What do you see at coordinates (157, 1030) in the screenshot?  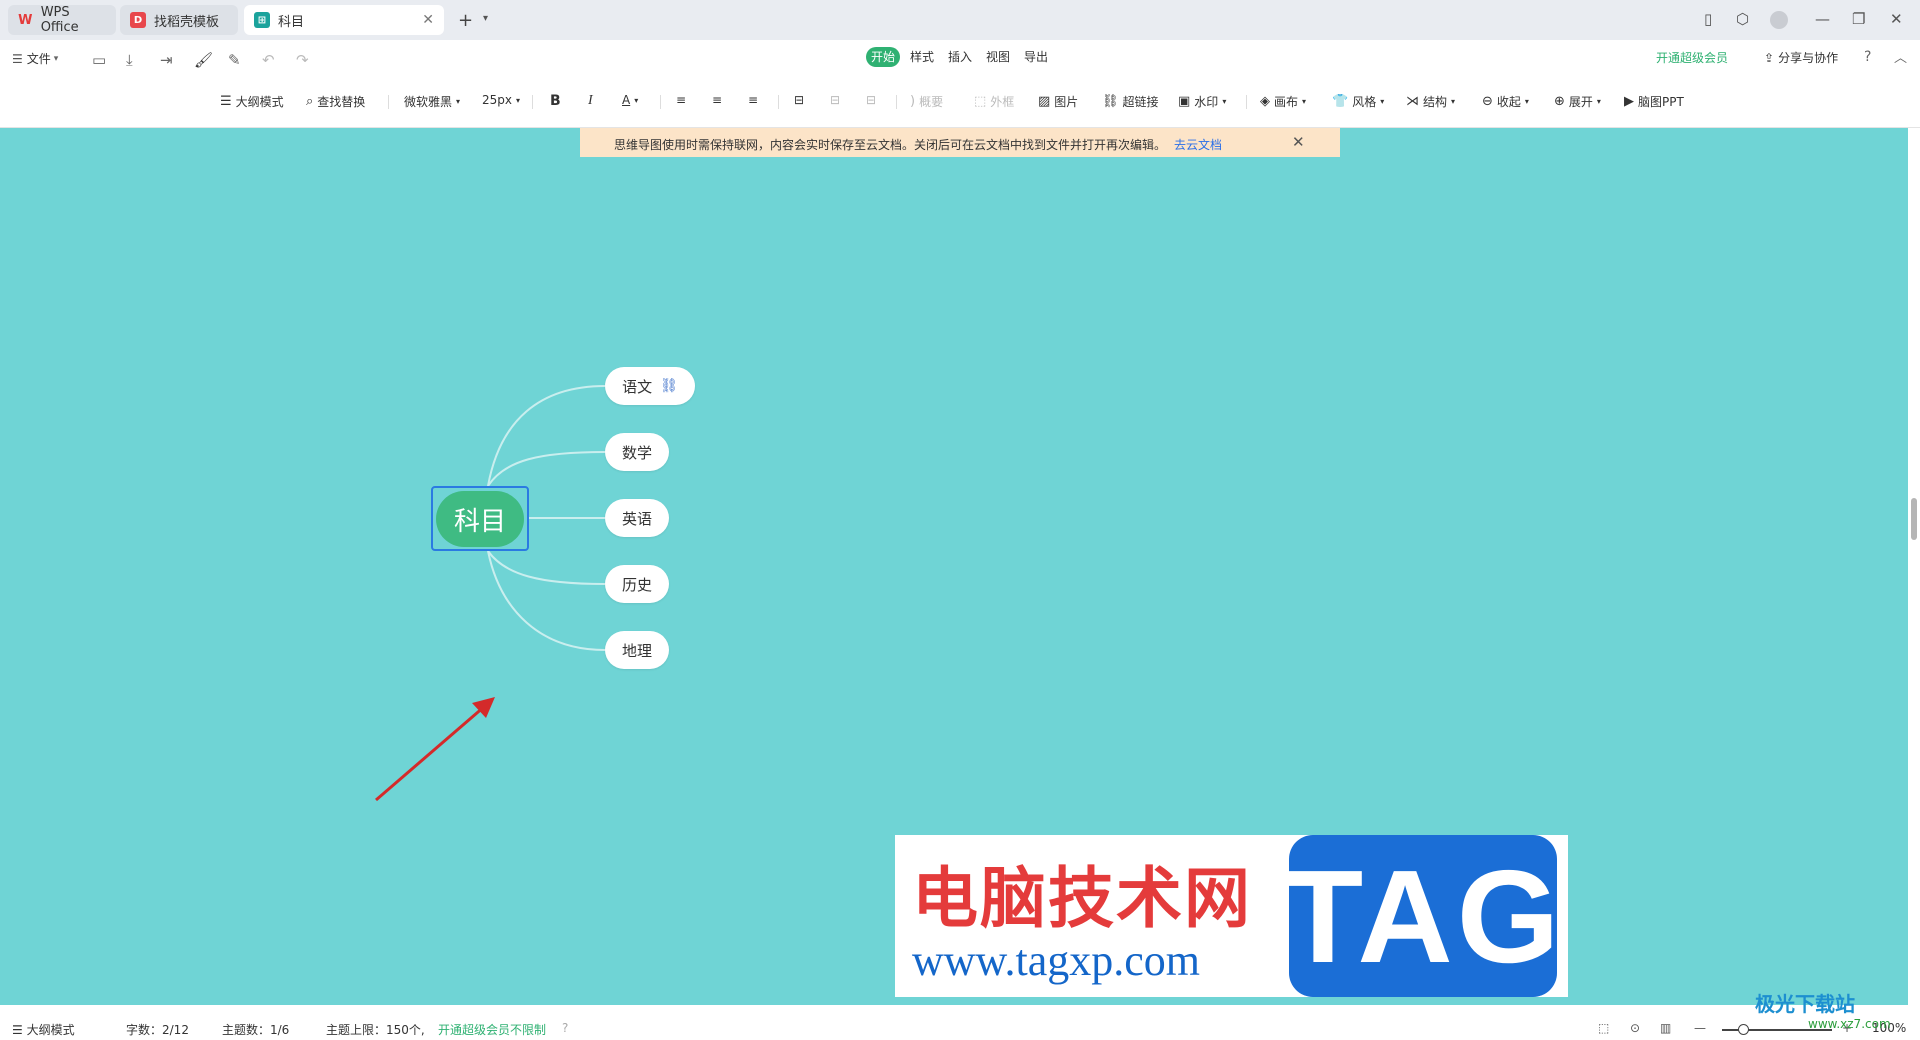 I see `word-count: 字数：2/12` at bounding box center [157, 1030].